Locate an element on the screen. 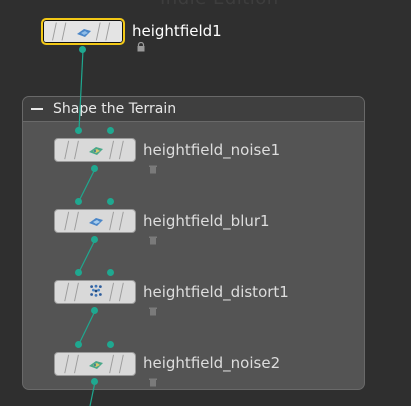 This screenshot has width=411, height=406. node-heightfield-noise1-label: heightfield_noise1 is located at coordinates (211, 150).